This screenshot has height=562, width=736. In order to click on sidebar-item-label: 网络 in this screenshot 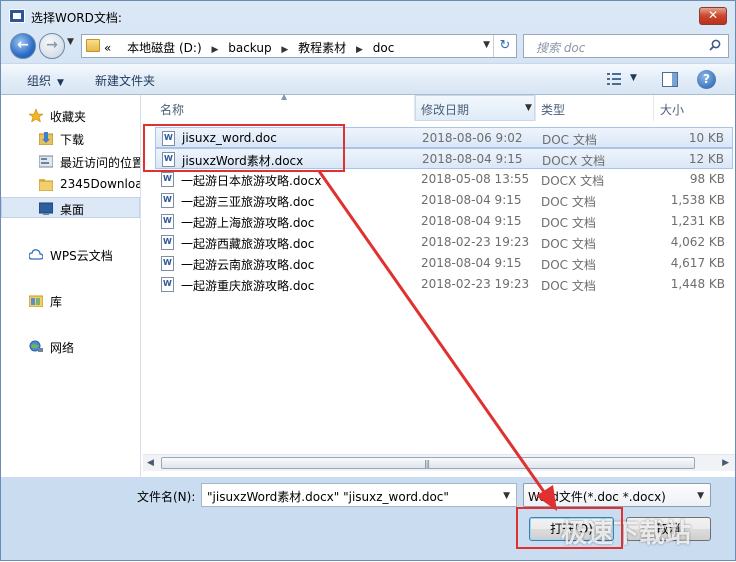, I will do `click(62, 348)`.